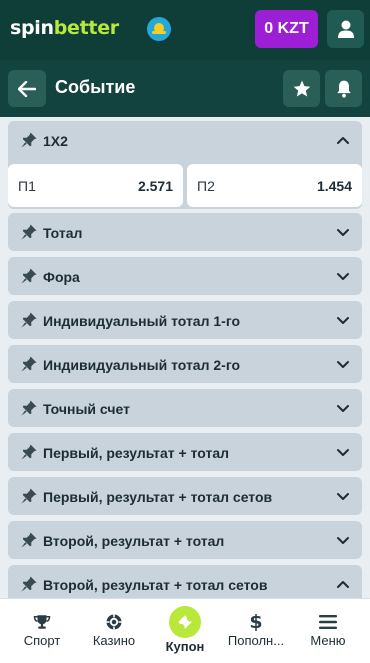  I want to click on bell-icon, so click(343, 89).